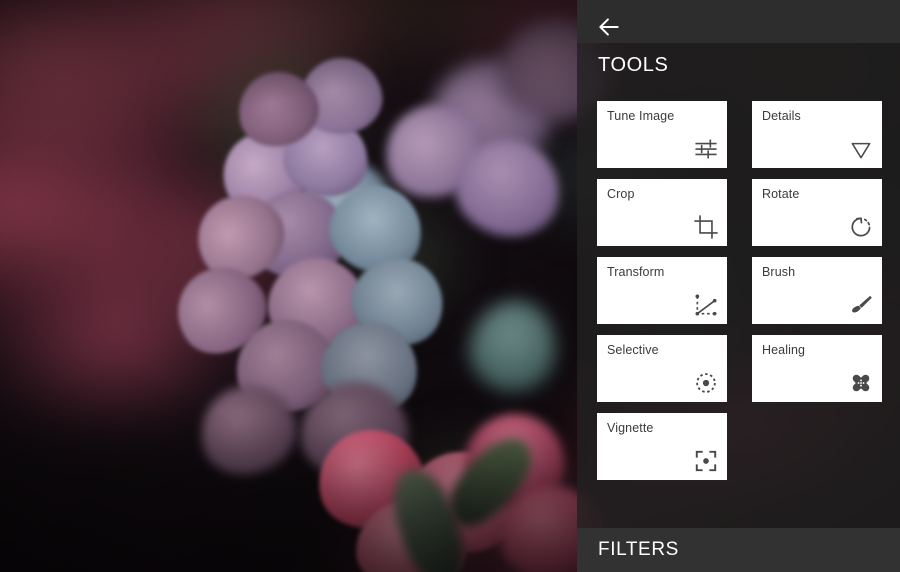 The height and width of the screenshot is (572, 900). What do you see at coordinates (662, 446) in the screenshot?
I see `tool-tile-vignette: Vignette` at bounding box center [662, 446].